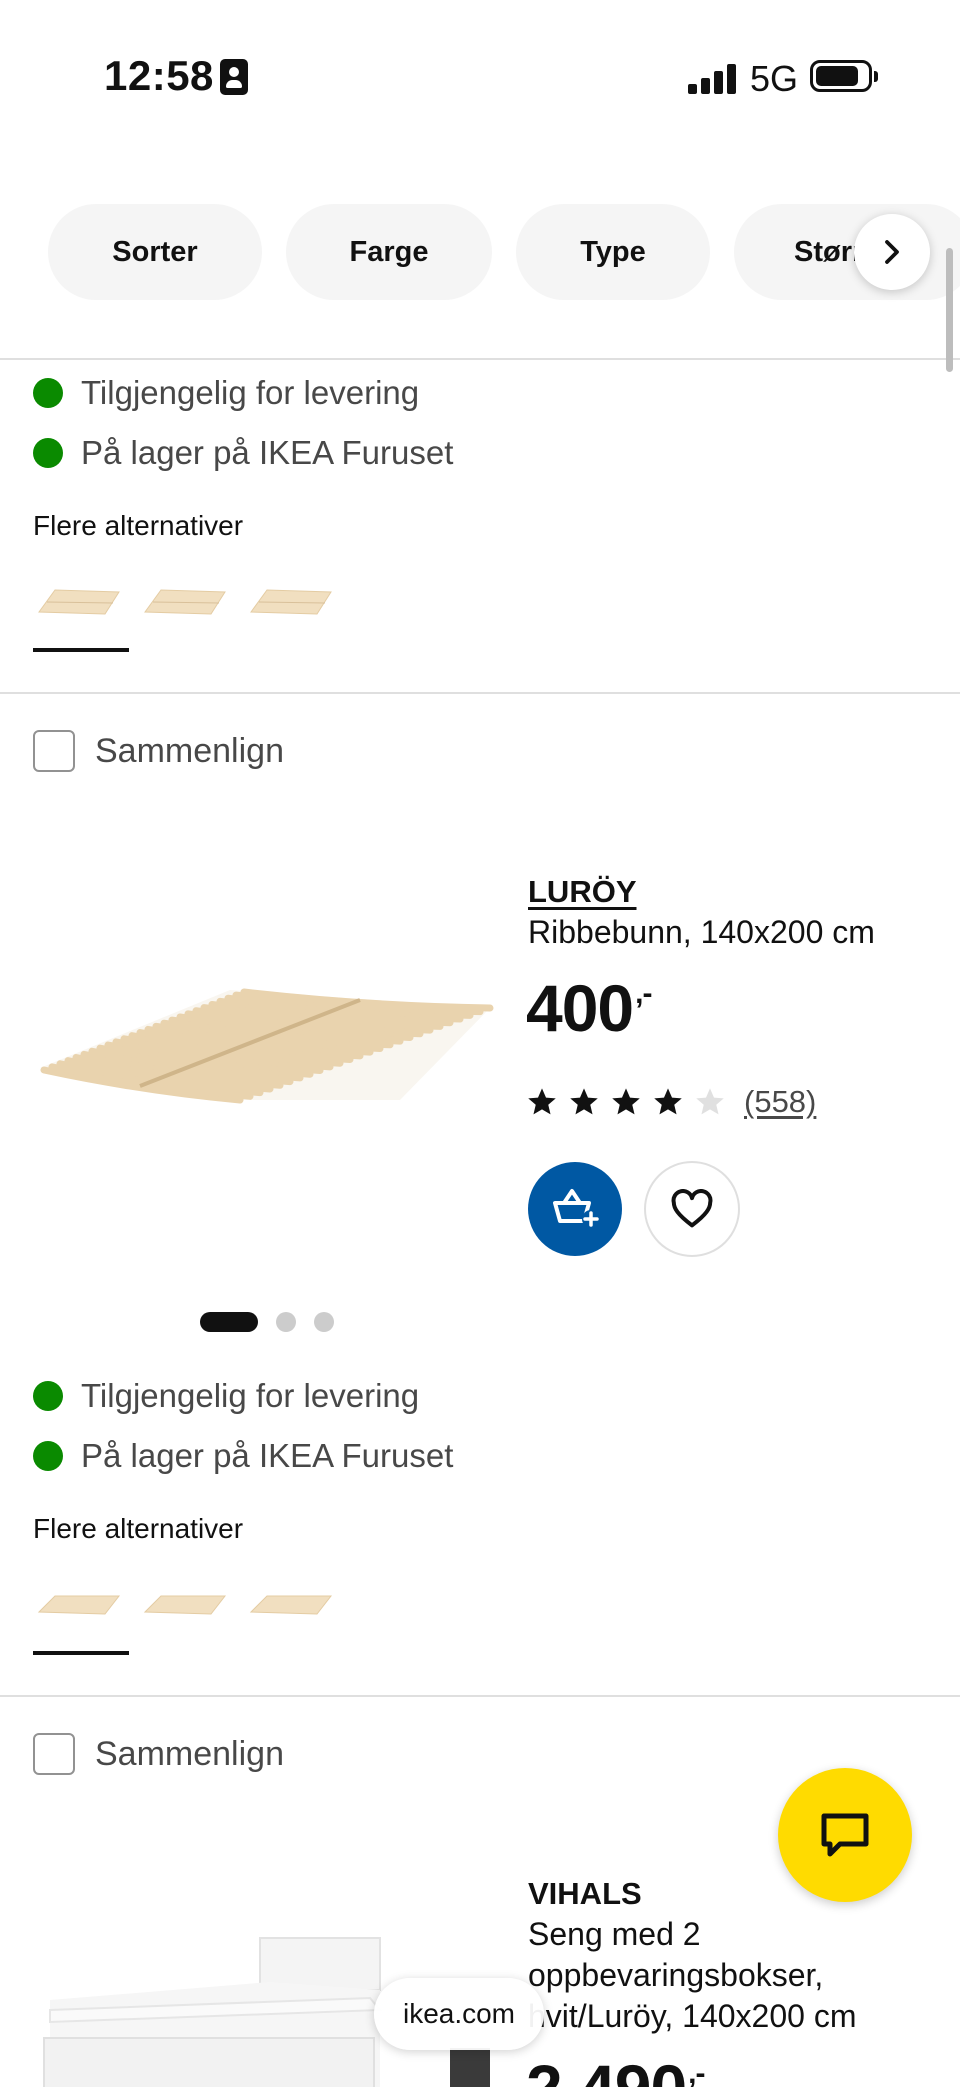 The image size is (960, 2087). What do you see at coordinates (234, 77) in the screenshot?
I see `contact-card-icon` at bounding box center [234, 77].